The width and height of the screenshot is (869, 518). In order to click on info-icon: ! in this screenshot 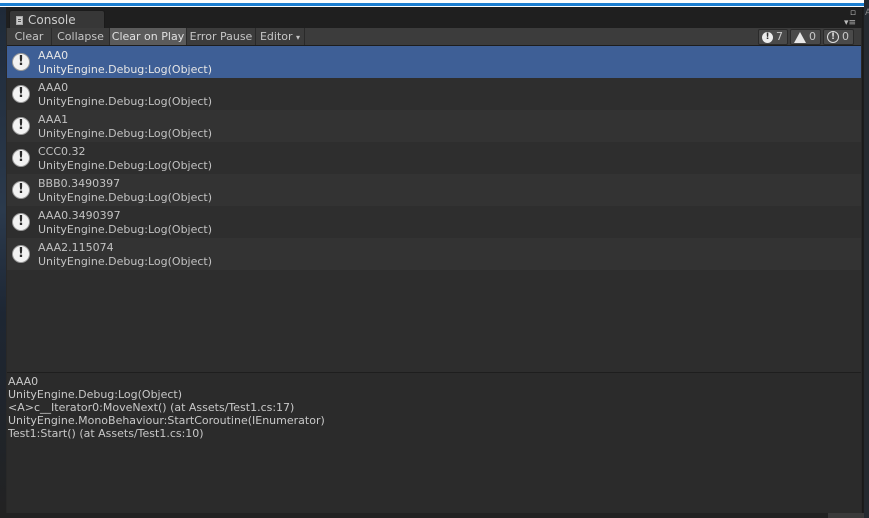, I will do `click(833, 37)`.